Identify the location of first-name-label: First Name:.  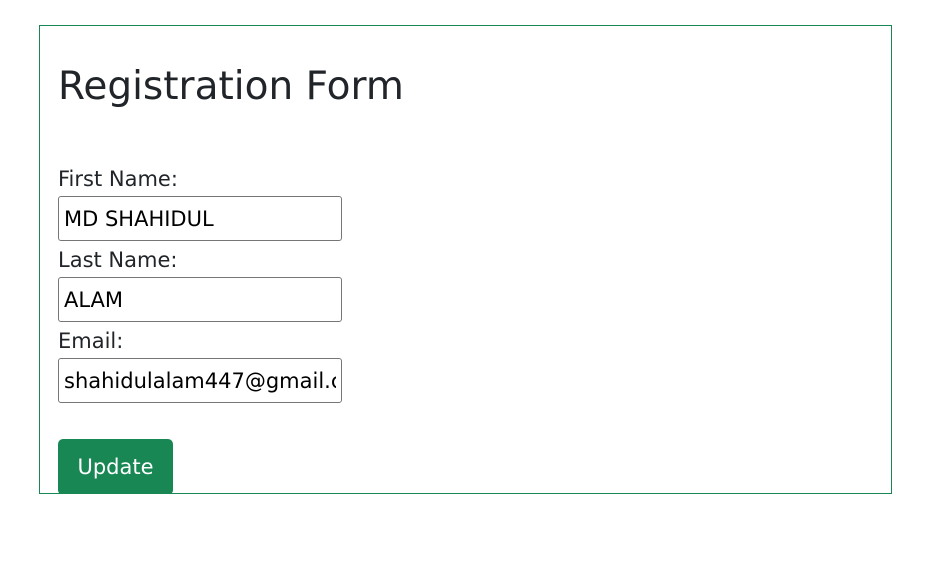
(118, 179).